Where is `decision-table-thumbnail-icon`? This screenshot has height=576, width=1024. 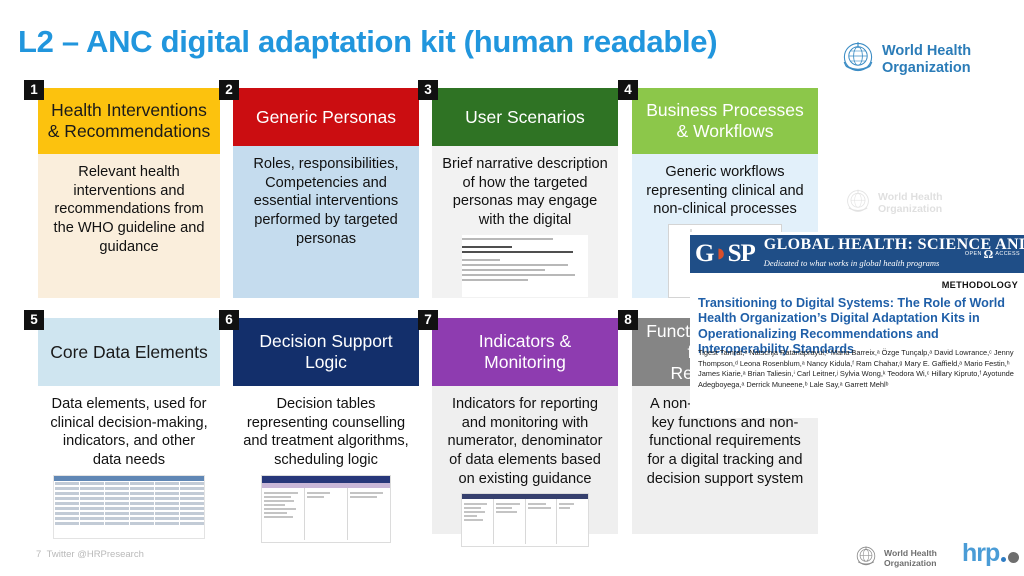 decision-table-thumbnail-icon is located at coordinates (326, 508).